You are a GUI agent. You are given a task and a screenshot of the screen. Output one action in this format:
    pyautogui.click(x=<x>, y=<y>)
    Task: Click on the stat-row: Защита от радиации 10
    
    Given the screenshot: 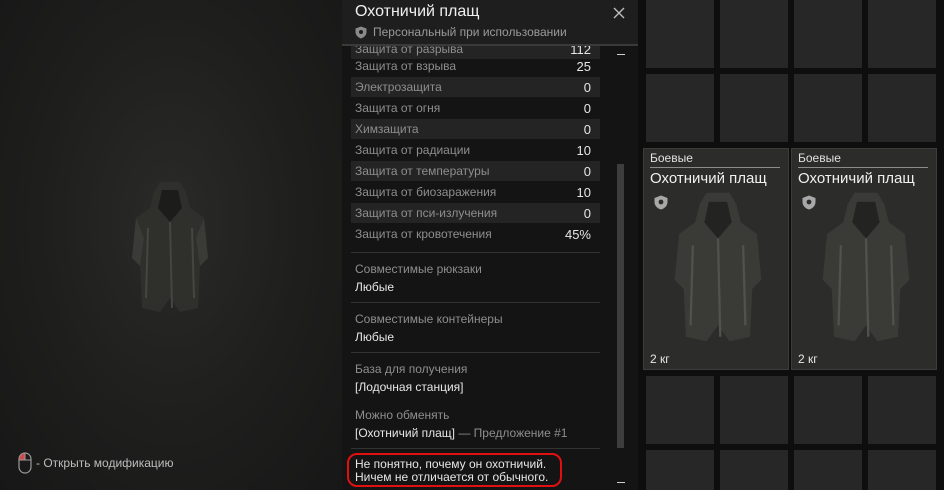 What is the action you would take?
    pyautogui.click(x=475, y=150)
    